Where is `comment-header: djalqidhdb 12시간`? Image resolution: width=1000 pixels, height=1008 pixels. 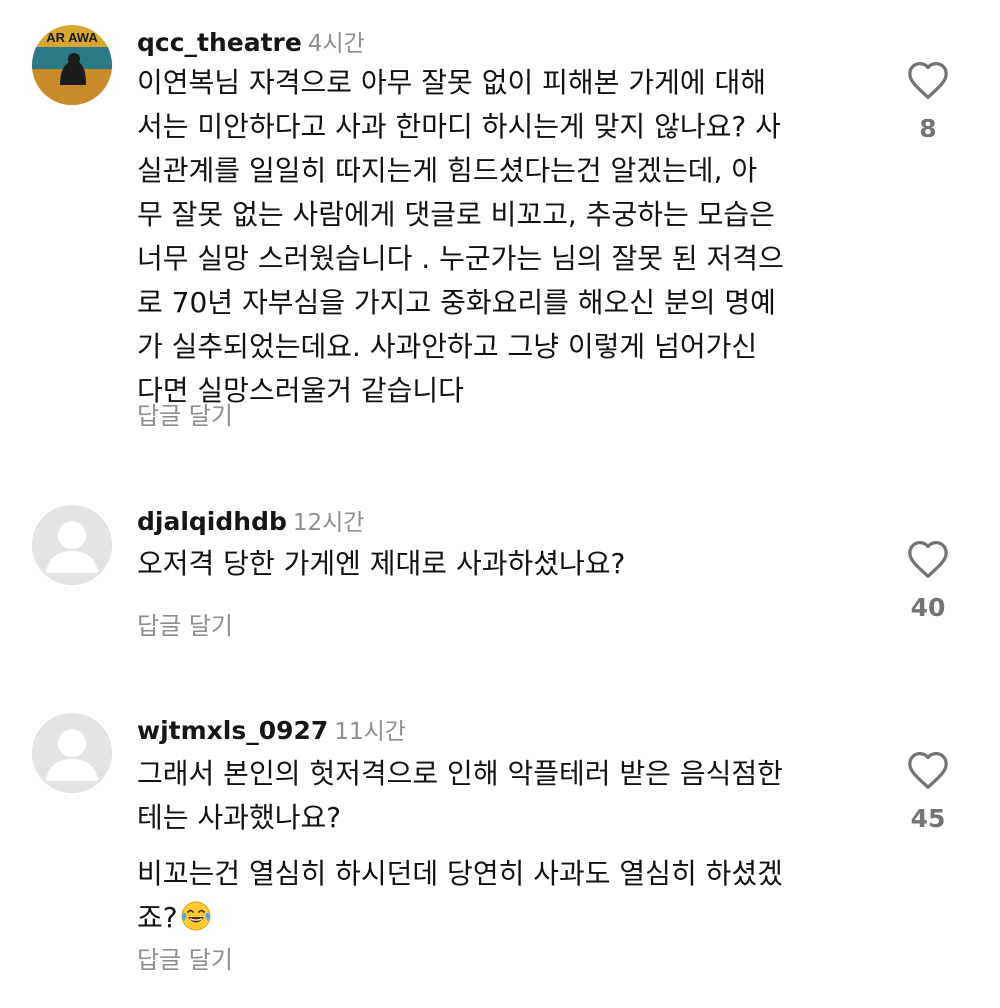 comment-header: djalqidhdb 12시간 is located at coordinates (250, 520).